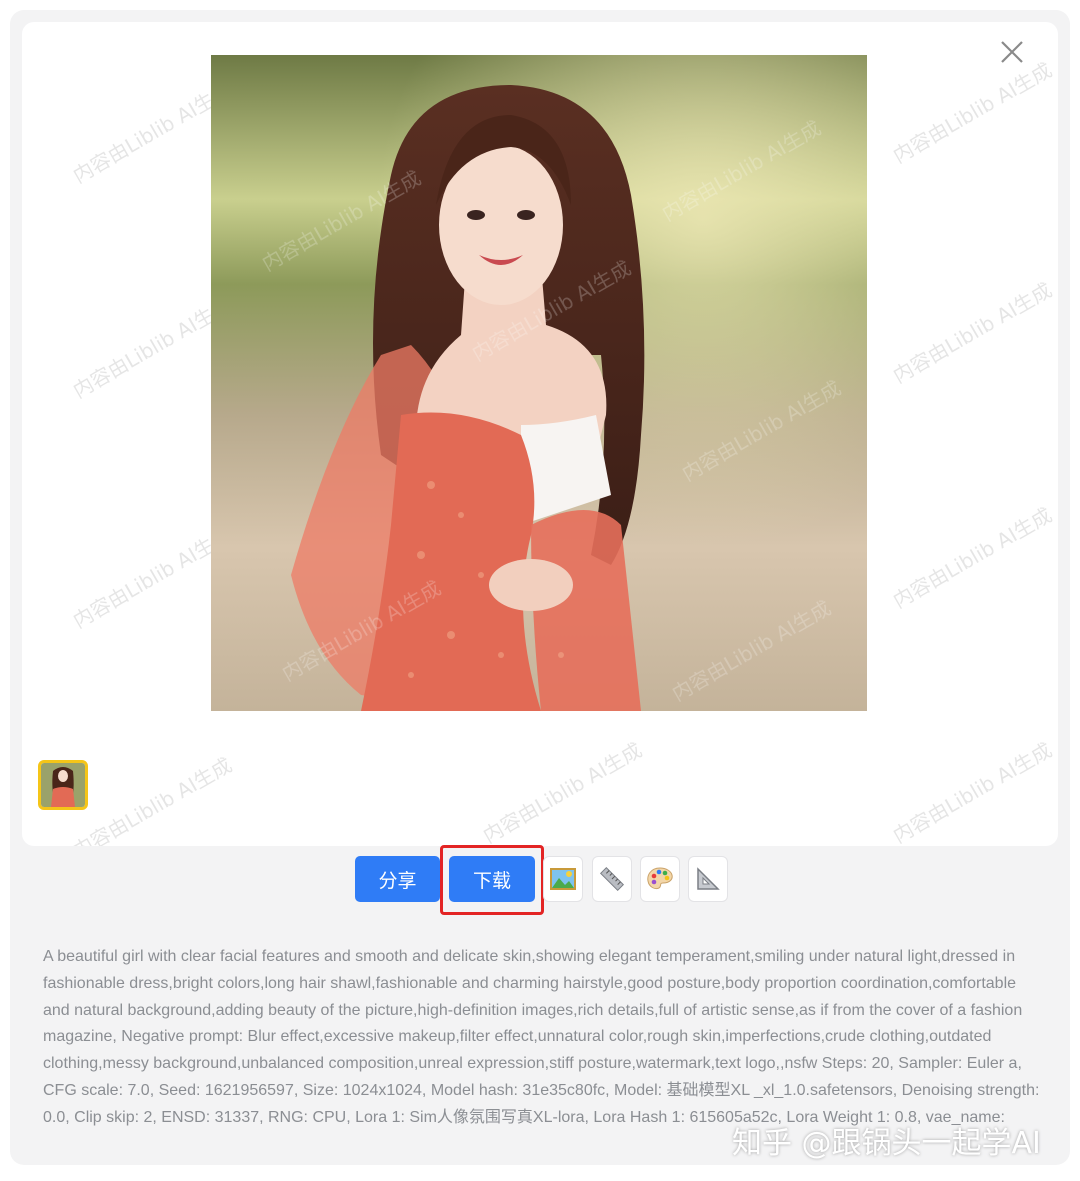  Describe the element at coordinates (886, 1143) in the screenshot. I see `brand-watermark: 知乎 @跟锅头一起学AI` at that location.